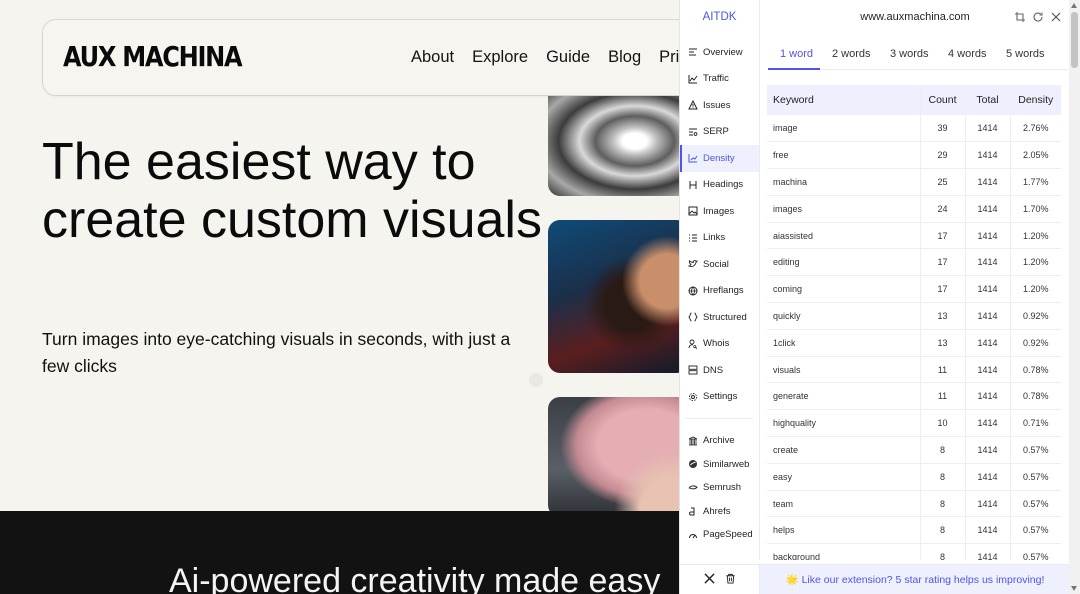 This screenshot has width=1080, height=594. I want to click on close-icon, so click(1056, 16).